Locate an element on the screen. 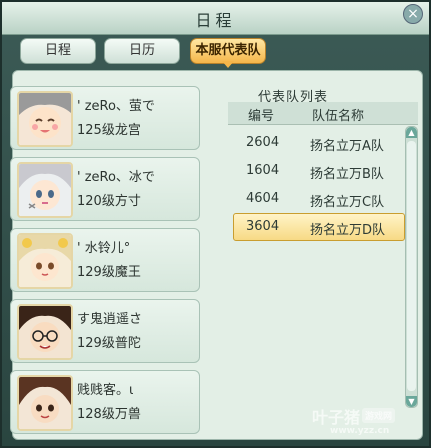 This screenshot has width=431, height=448. window-title: 日程 is located at coordinates (215, 20).